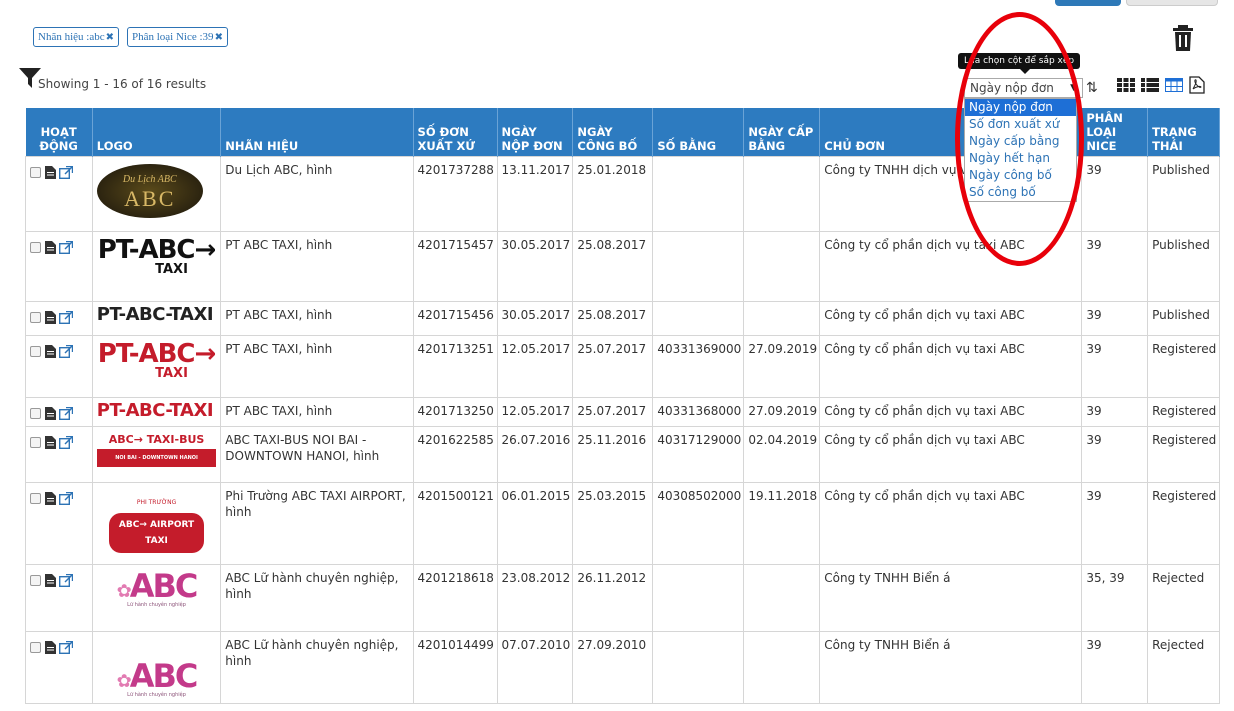 The image size is (1234, 711). Describe the element at coordinates (1115, 667) in the screenshot. I see `cell-nice: 39` at that location.